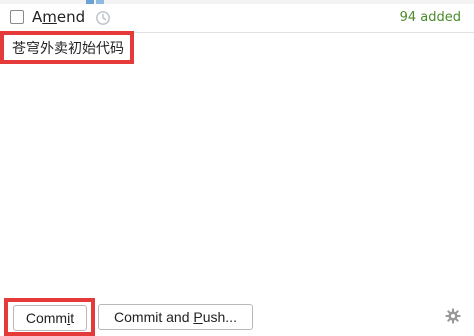 This screenshot has height=336, width=474. What do you see at coordinates (430, 17) in the screenshot?
I see `changes-added-status: 94 added` at bounding box center [430, 17].